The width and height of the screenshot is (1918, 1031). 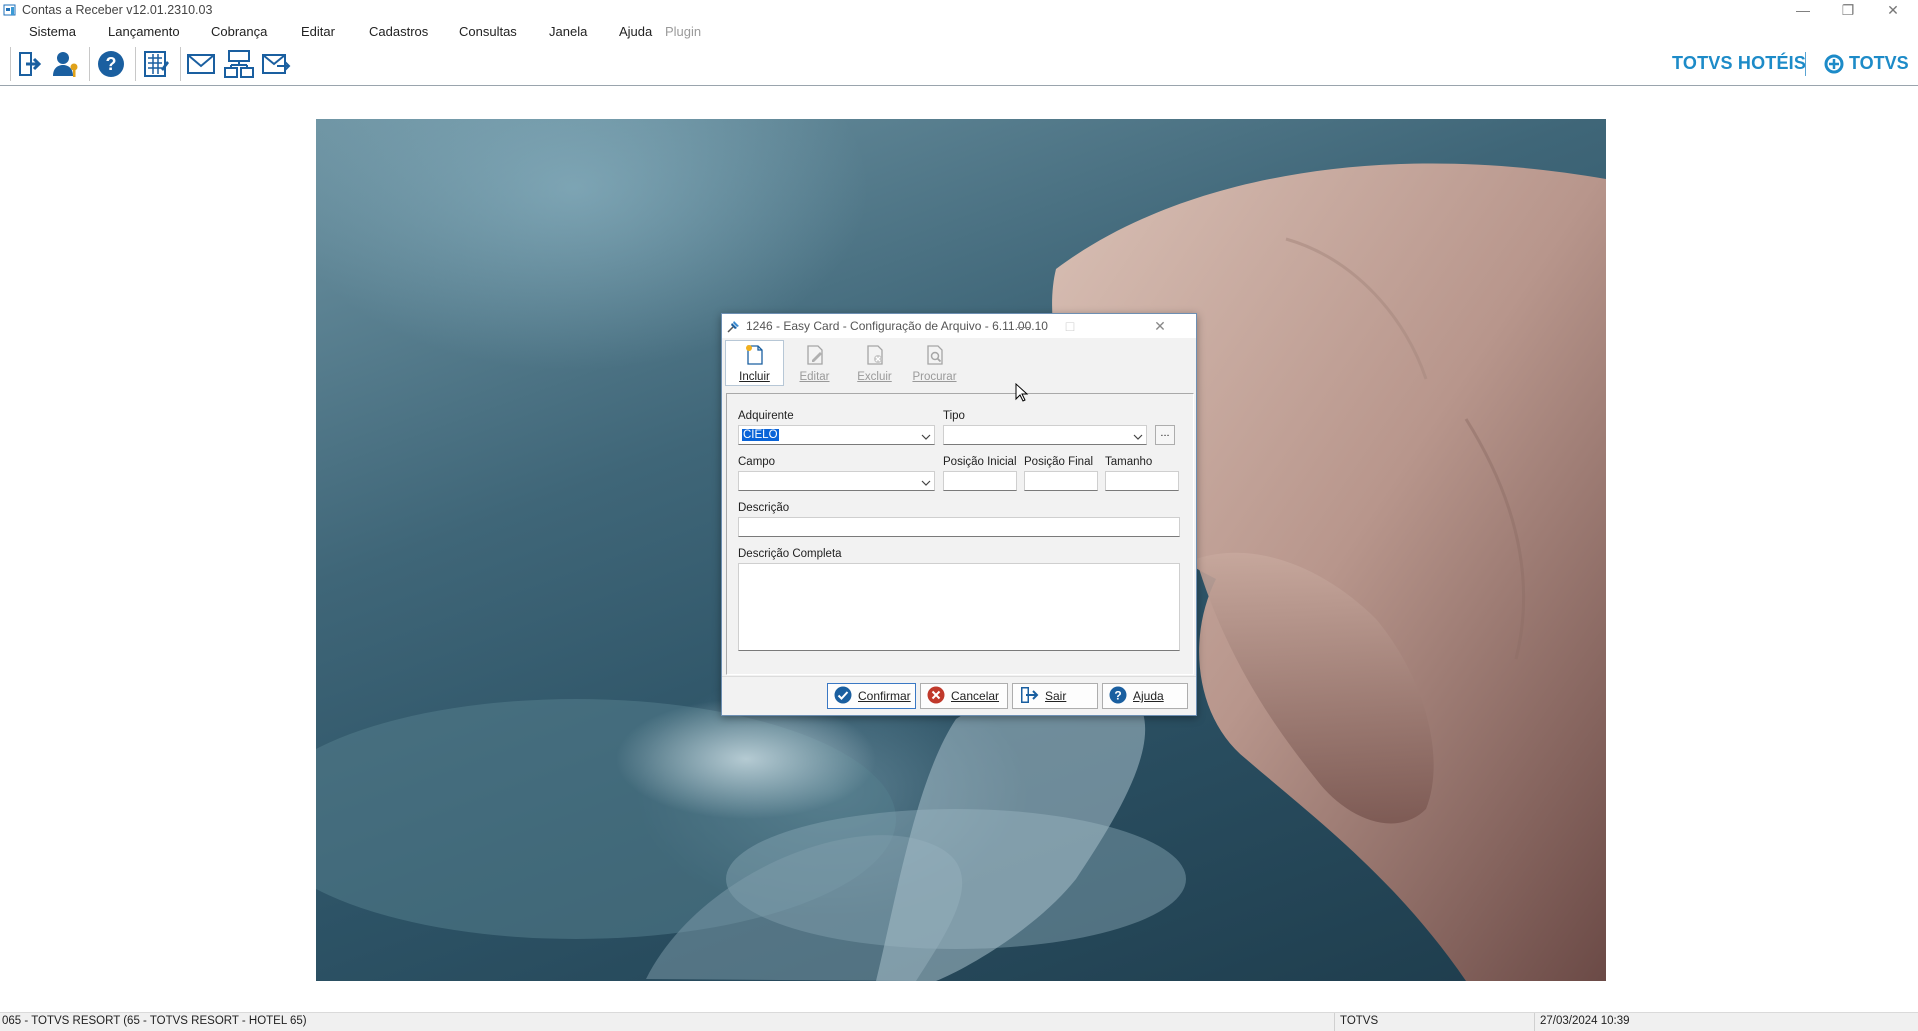 I want to click on dialog-footer: Confirmar Cancelar Sair ? Ajuda, so click(x=959, y=696).